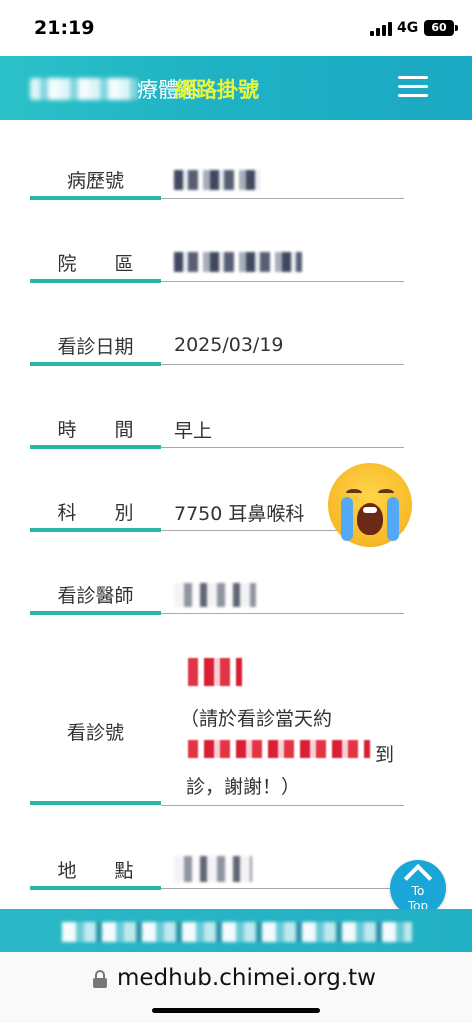 This screenshot has height=1023, width=472. What do you see at coordinates (381, 29) in the screenshot?
I see `cellular-signal-icon` at bounding box center [381, 29].